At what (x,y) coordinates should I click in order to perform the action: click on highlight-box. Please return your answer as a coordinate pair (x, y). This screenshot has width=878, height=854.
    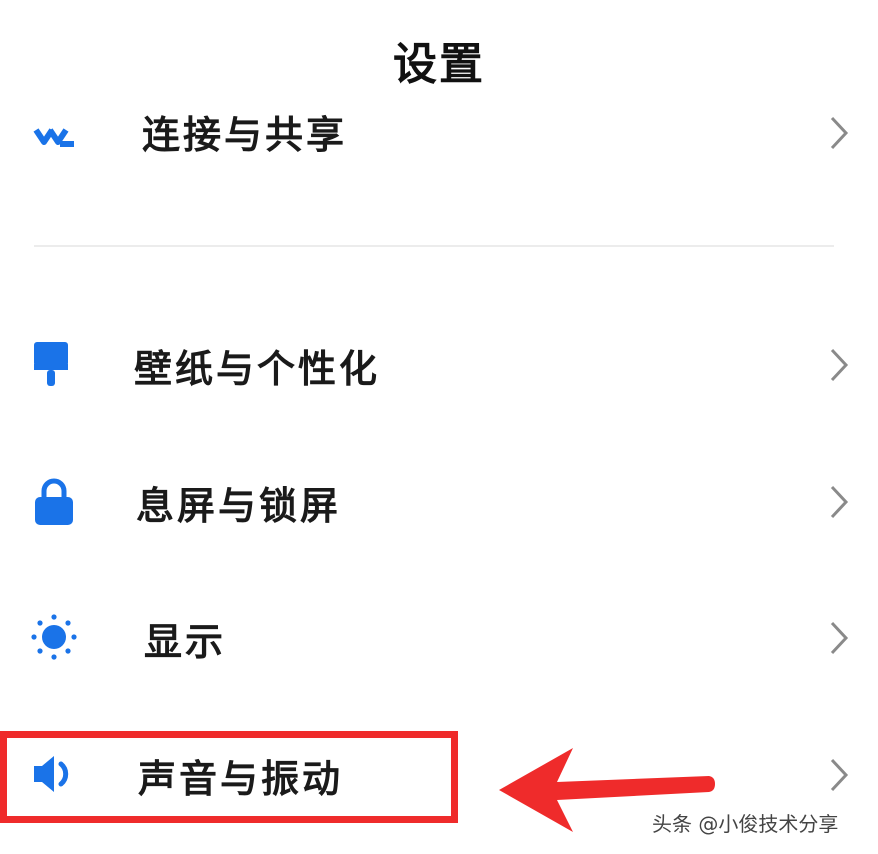
    Looking at the image, I should click on (229, 777).